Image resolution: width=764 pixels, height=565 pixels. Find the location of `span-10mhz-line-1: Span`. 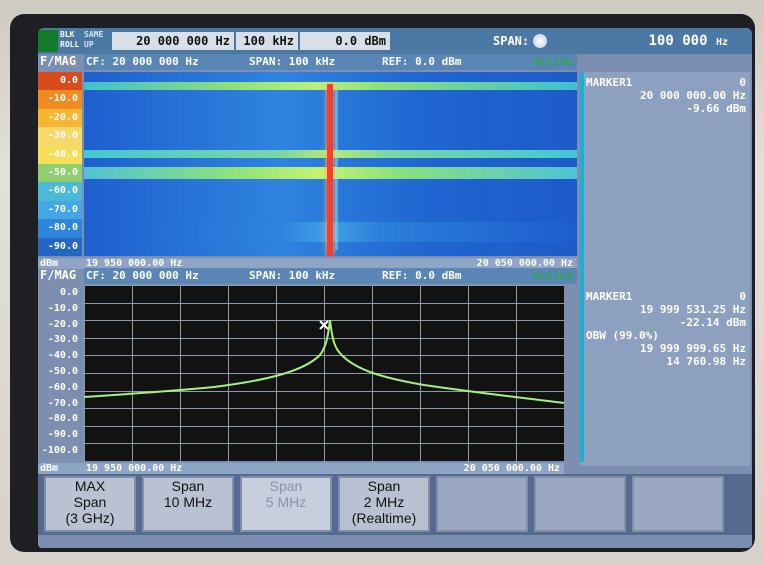

span-10mhz-line-1: Span is located at coordinates (188, 486).